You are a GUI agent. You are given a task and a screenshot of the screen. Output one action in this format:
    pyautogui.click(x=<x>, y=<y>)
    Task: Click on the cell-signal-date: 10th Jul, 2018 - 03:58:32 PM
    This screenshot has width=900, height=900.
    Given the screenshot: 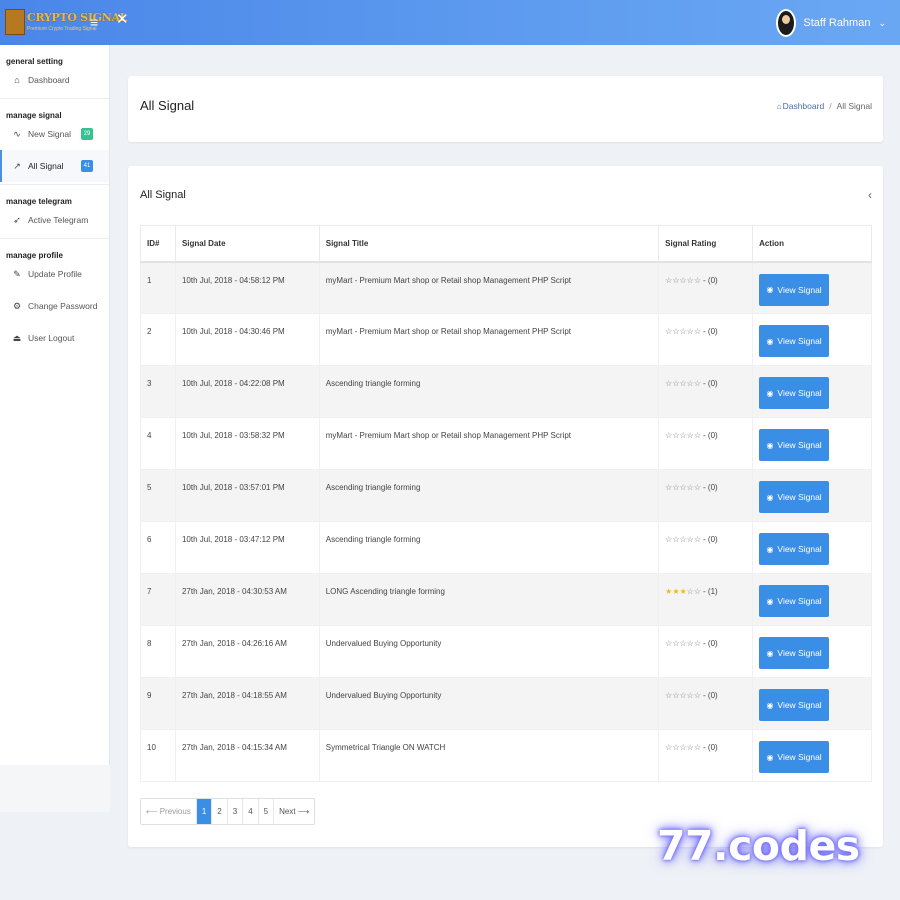 What is the action you would take?
    pyautogui.click(x=247, y=443)
    